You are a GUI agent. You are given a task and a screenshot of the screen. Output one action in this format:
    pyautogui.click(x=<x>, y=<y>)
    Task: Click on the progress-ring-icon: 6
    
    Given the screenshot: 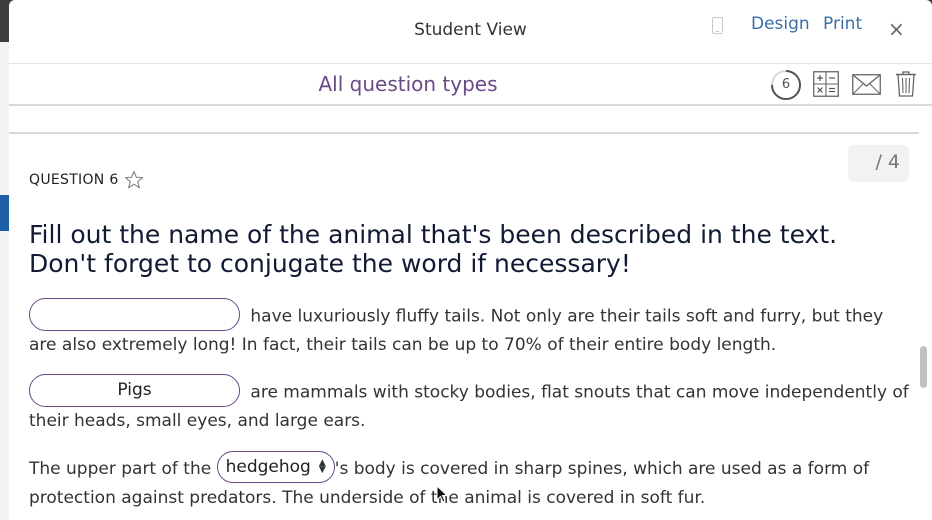 What is the action you would take?
    pyautogui.click(x=786, y=85)
    